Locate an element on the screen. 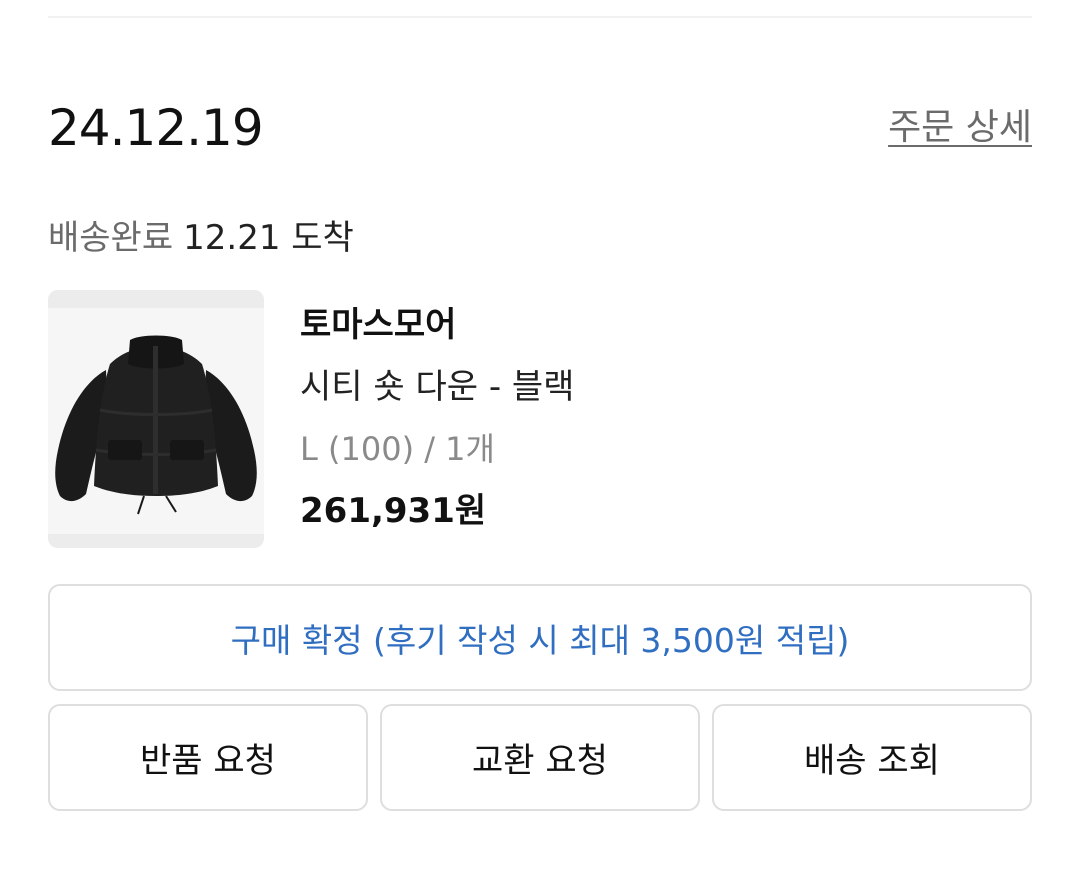  product-brand: 토마스모어 is located at coordinates (378, 325).